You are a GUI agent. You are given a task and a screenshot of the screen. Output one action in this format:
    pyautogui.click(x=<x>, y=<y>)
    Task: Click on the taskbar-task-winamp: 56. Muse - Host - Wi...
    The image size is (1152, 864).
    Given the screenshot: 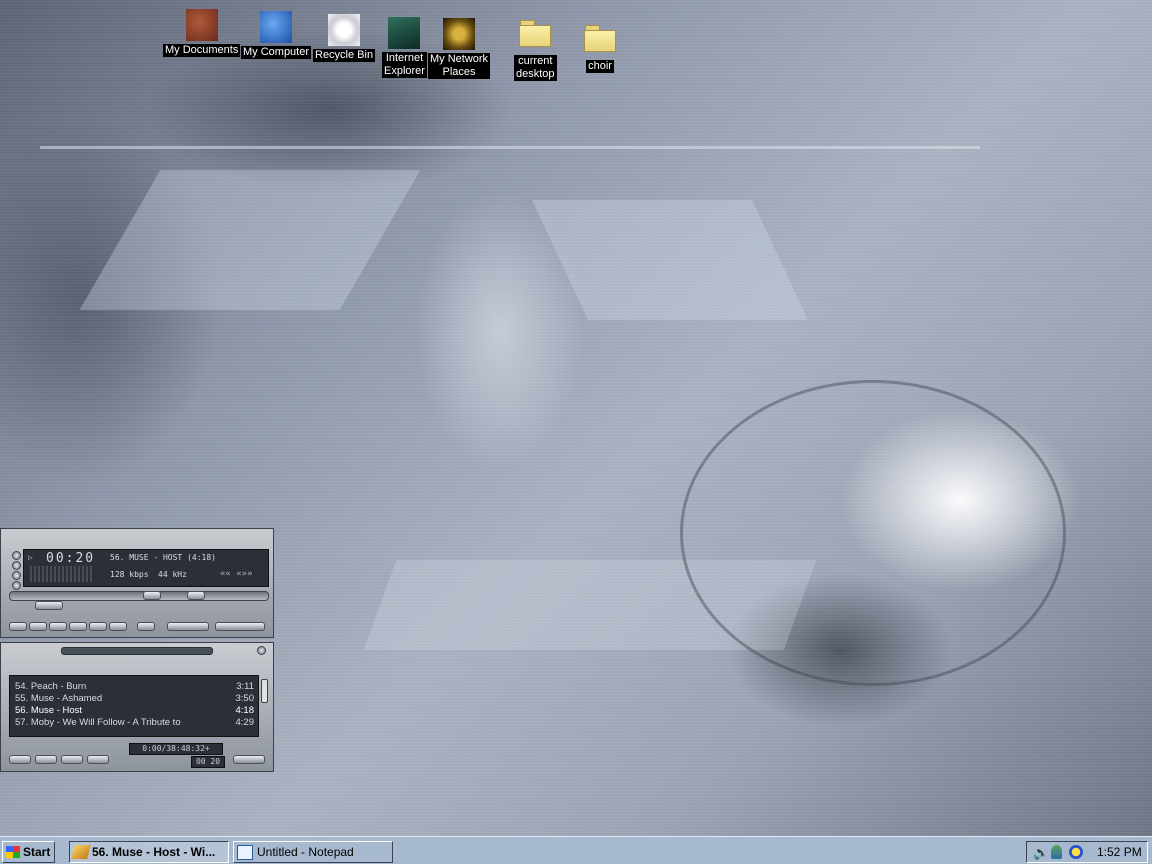 What is the action you would take?
    pyautogui.click(x=149, y=852)
    